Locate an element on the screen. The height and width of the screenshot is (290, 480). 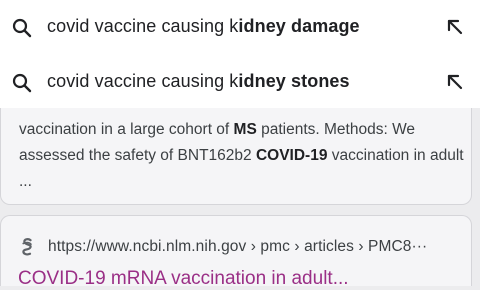
snippet-bold-term: MS is located at coordinates (245, 129).